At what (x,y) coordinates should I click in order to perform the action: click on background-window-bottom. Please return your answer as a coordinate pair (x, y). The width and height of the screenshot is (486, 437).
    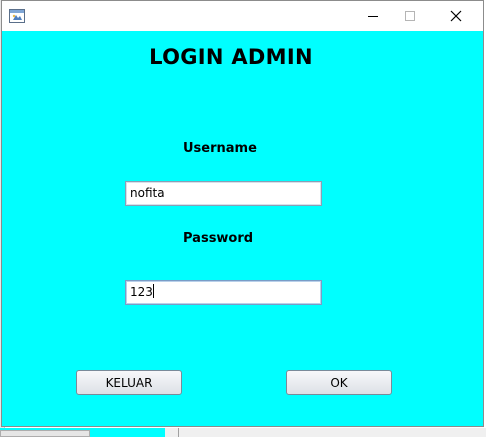
    Looking at the image, I should click on (243, 432).